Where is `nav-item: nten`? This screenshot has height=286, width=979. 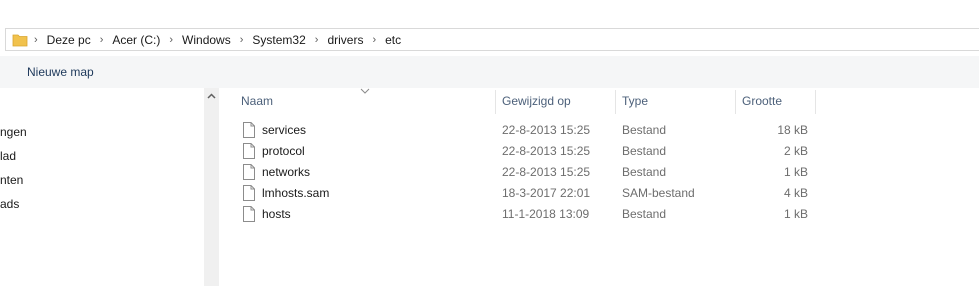
nav-item: nten is located at coordinates (11, 180).